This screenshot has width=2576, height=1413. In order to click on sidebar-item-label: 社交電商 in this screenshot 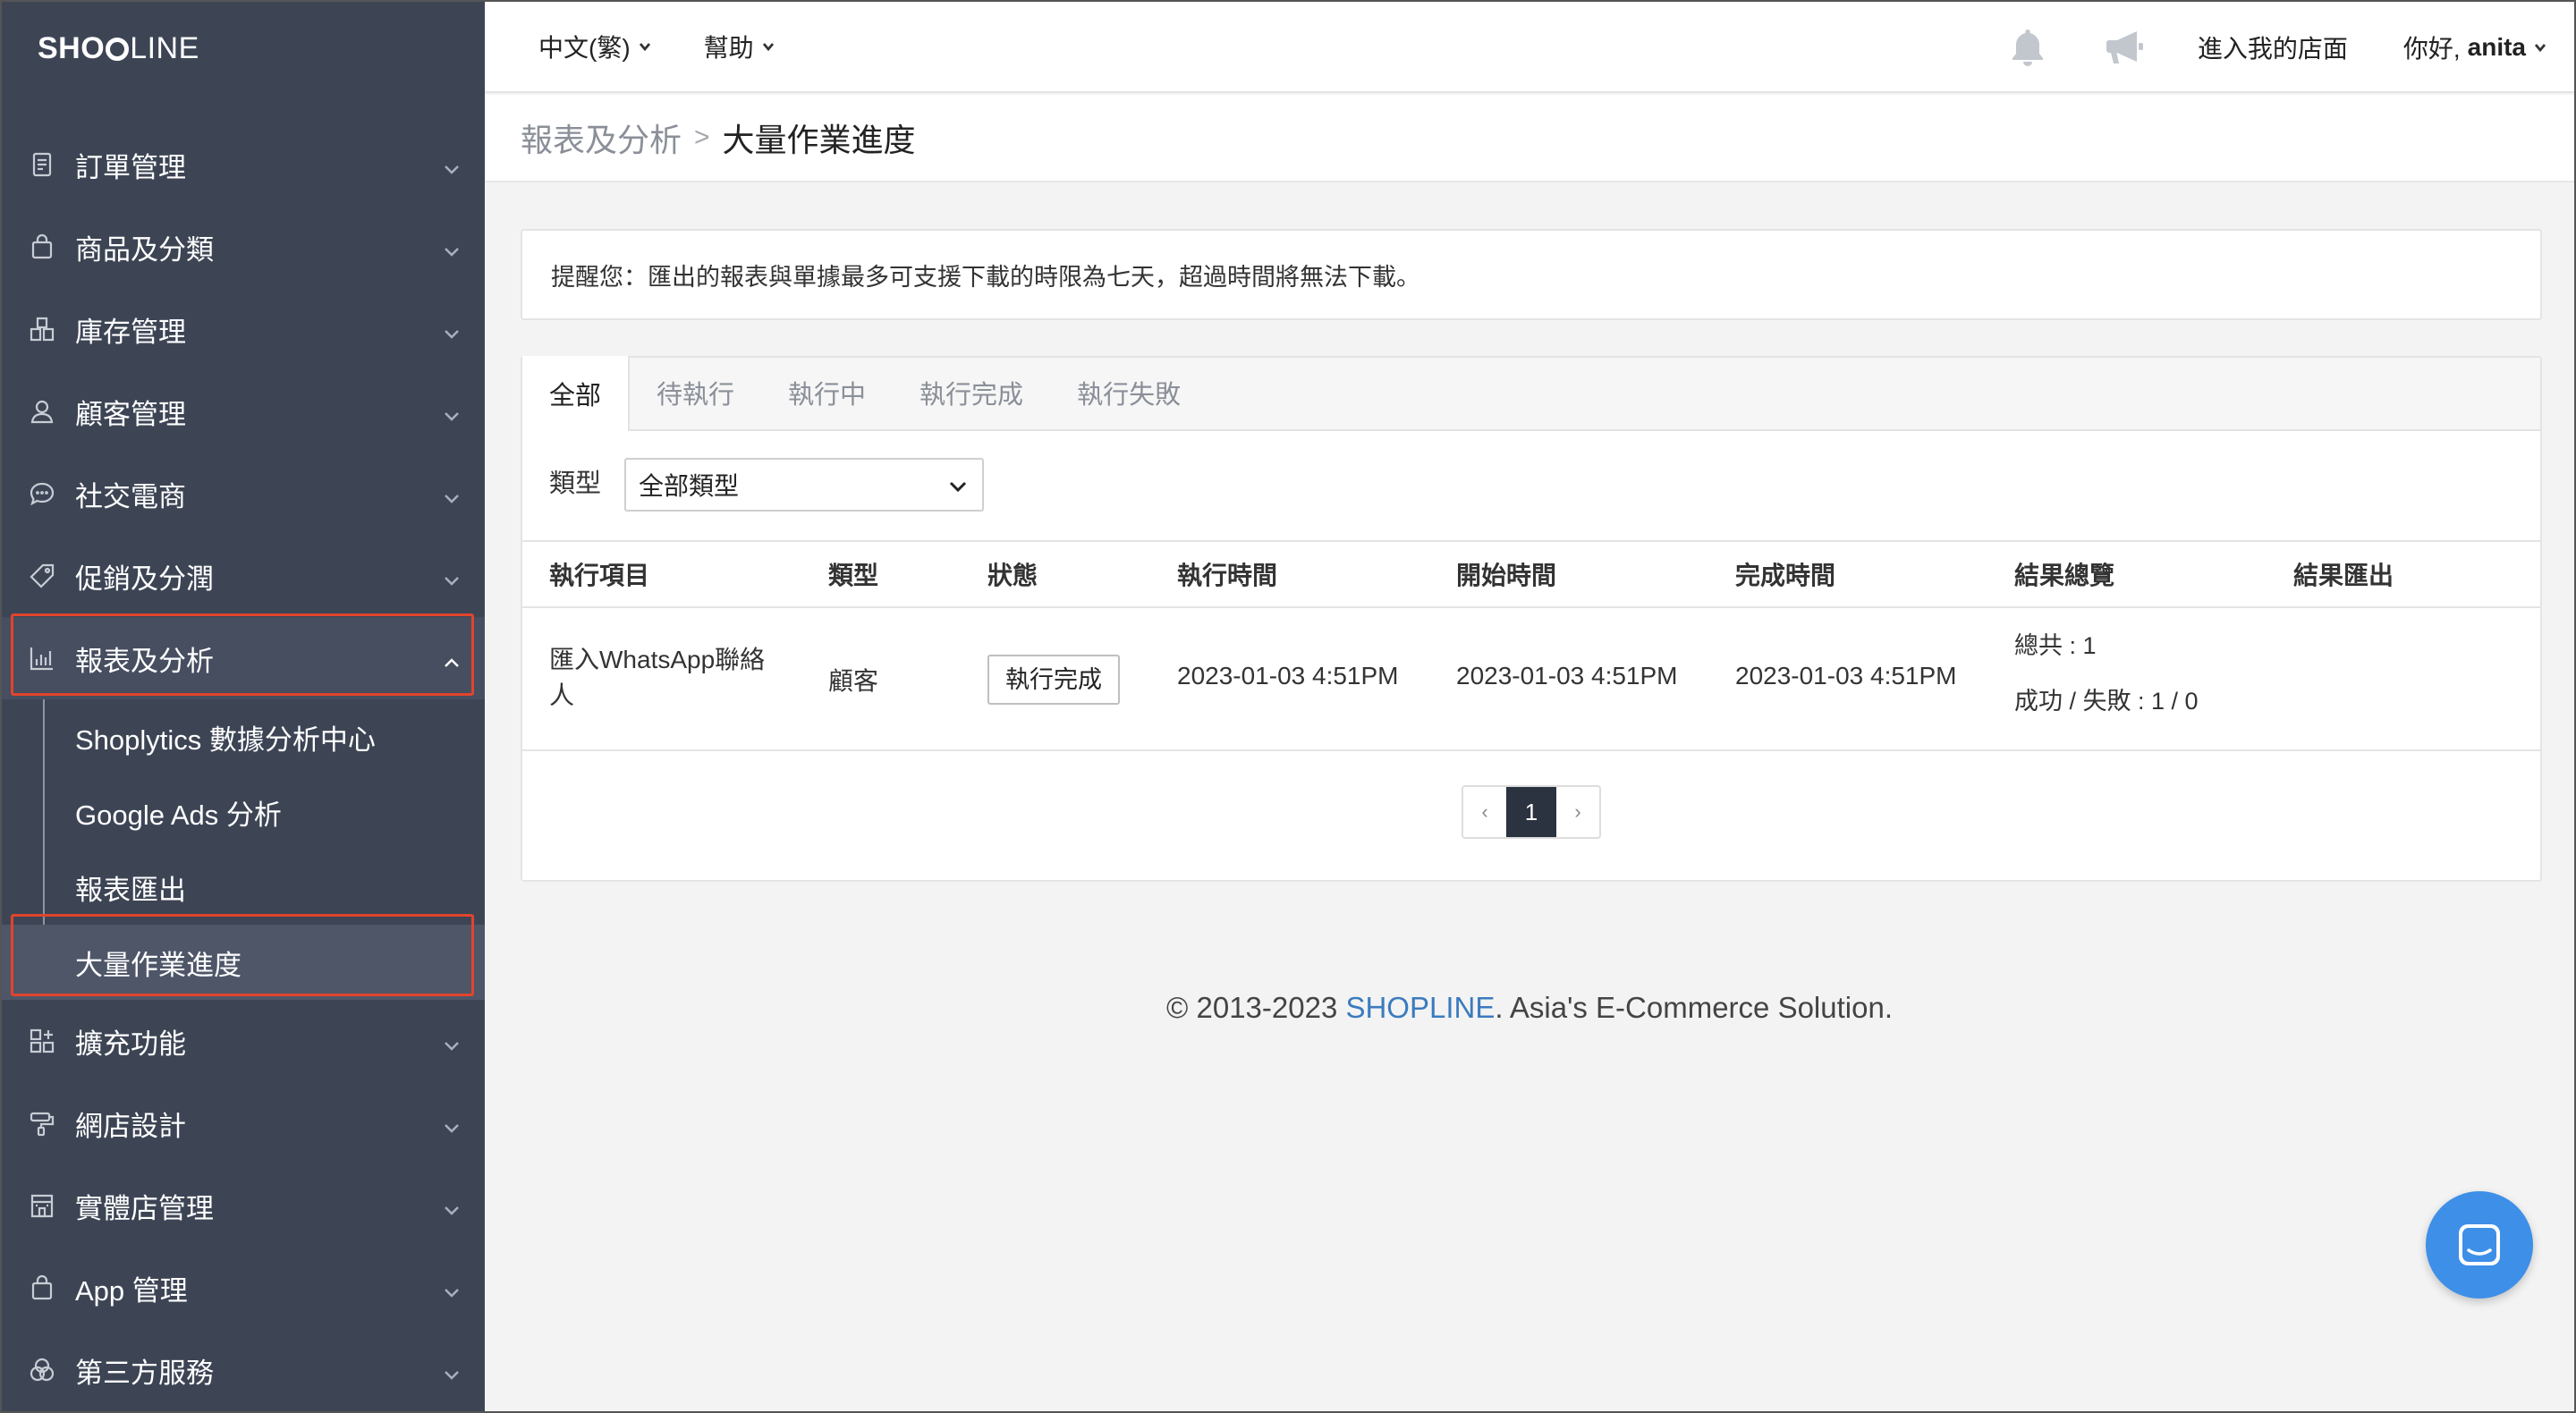, I will do `click(130, 496)`.